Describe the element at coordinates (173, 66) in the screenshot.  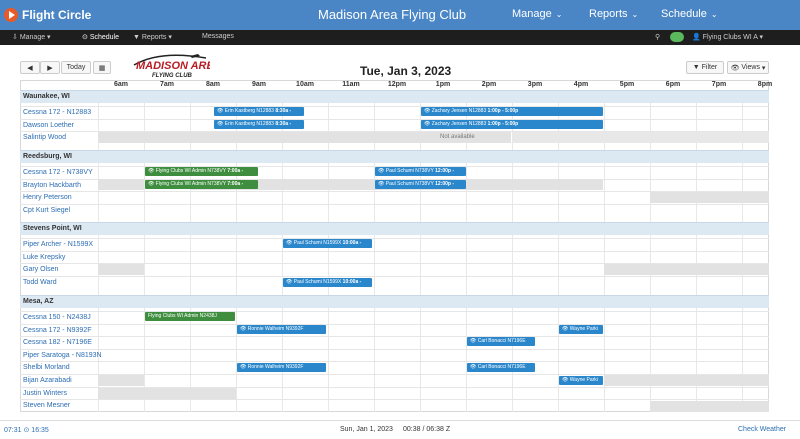
I see `svg-text: MADISON AREA` at that location.